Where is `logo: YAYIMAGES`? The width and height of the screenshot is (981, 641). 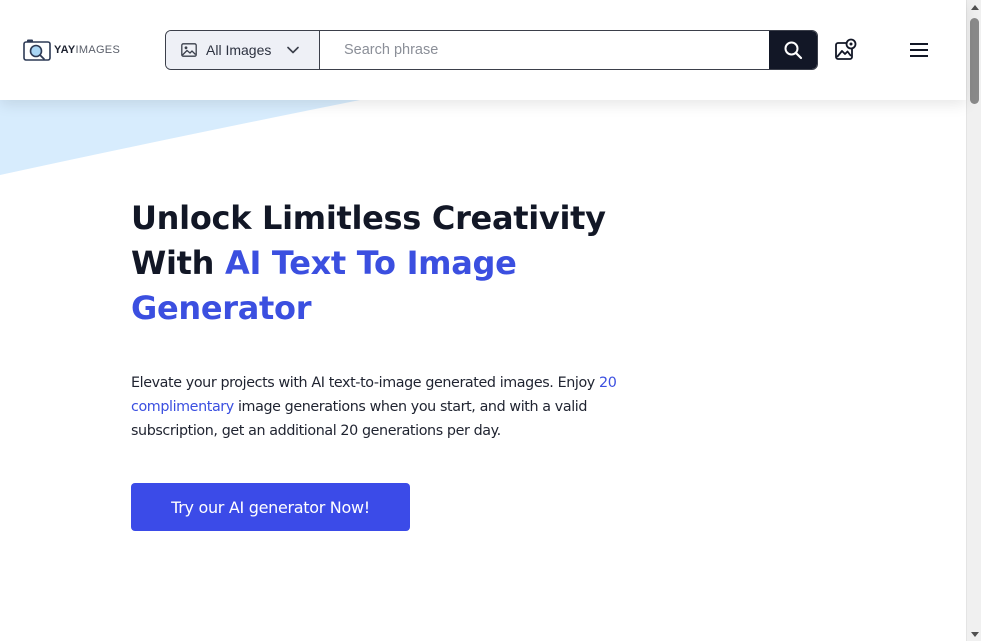
logo: YAYIMAGES is located at coordinates (71, 50).